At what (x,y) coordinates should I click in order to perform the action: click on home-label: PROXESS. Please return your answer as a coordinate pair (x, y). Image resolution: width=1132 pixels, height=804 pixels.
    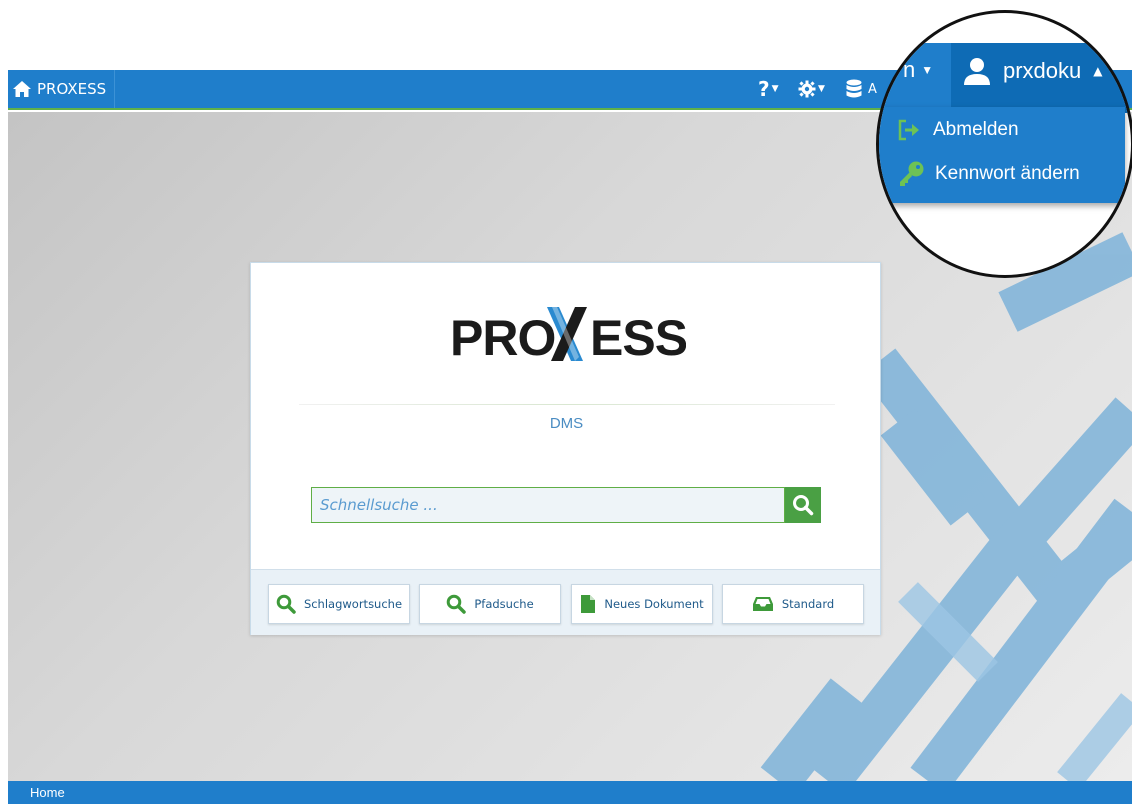
    Looking at the image, I should click on (72, 89).